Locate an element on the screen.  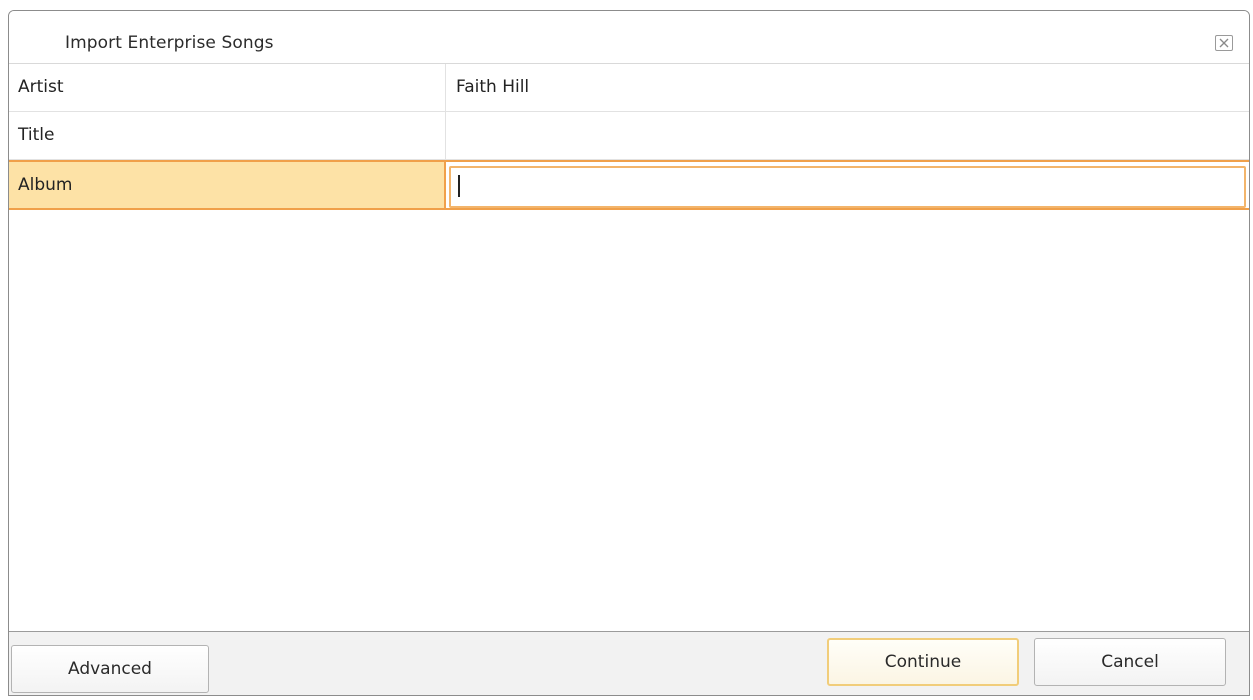
close-button is located at coordinates (1224, 43).